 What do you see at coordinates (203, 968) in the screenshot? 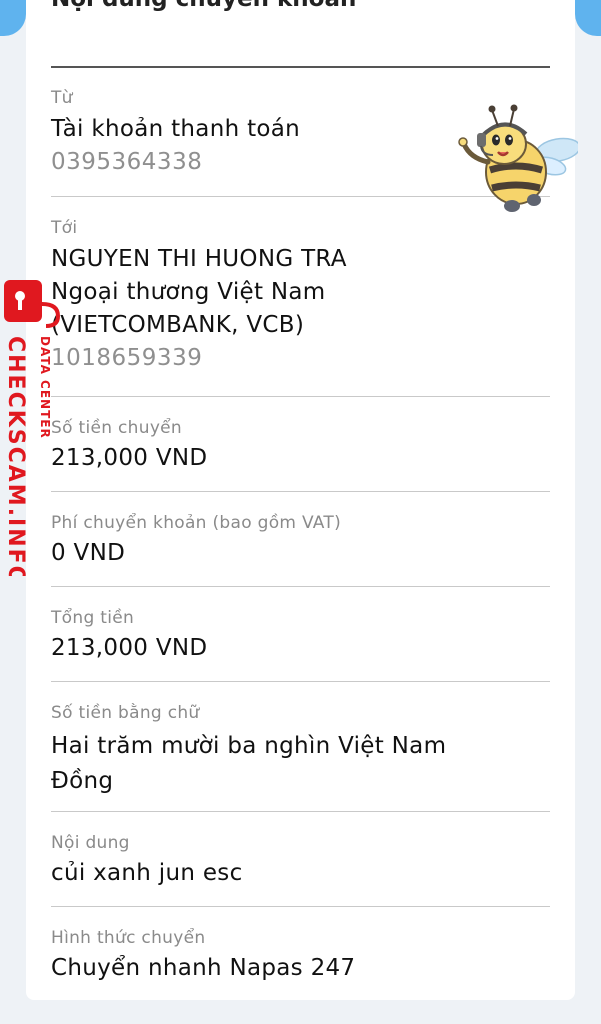
I see `method-value: Chuyển nhanh Napas 247` at bounding box center [203, 968].